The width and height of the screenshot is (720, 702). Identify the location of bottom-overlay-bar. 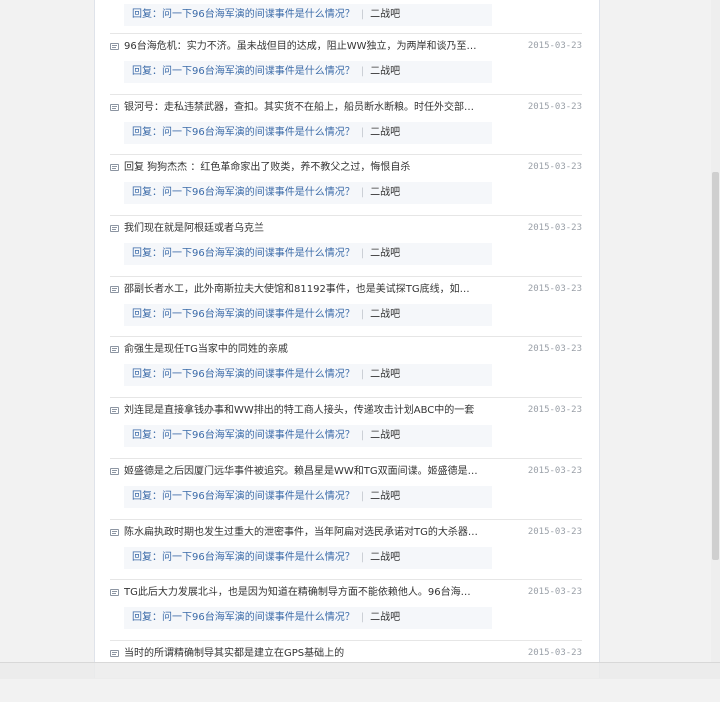
(360, 670).